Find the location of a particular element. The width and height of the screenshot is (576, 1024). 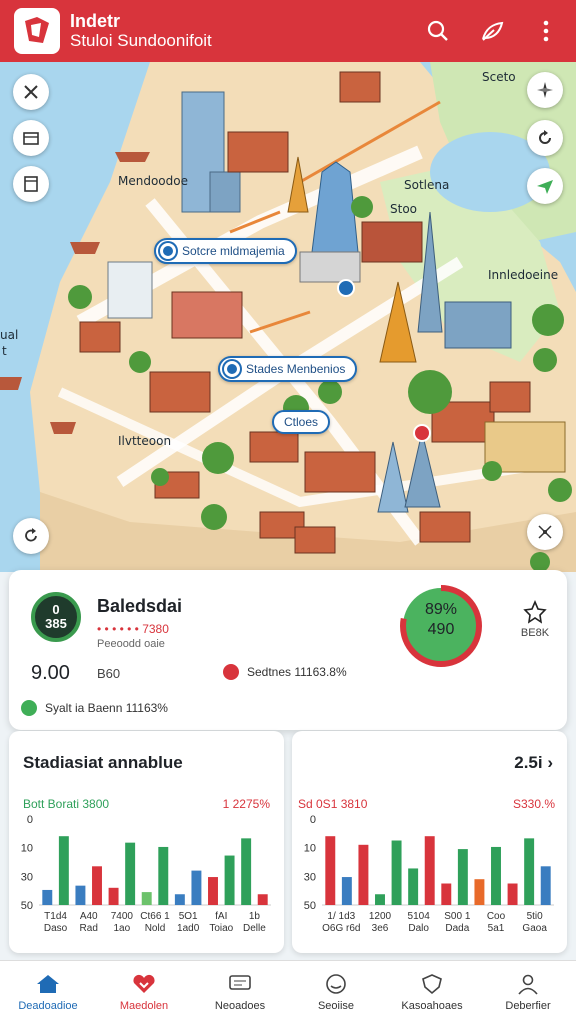

nav-item-shield: Kasoahoaes is located at coordinates (432, 992).